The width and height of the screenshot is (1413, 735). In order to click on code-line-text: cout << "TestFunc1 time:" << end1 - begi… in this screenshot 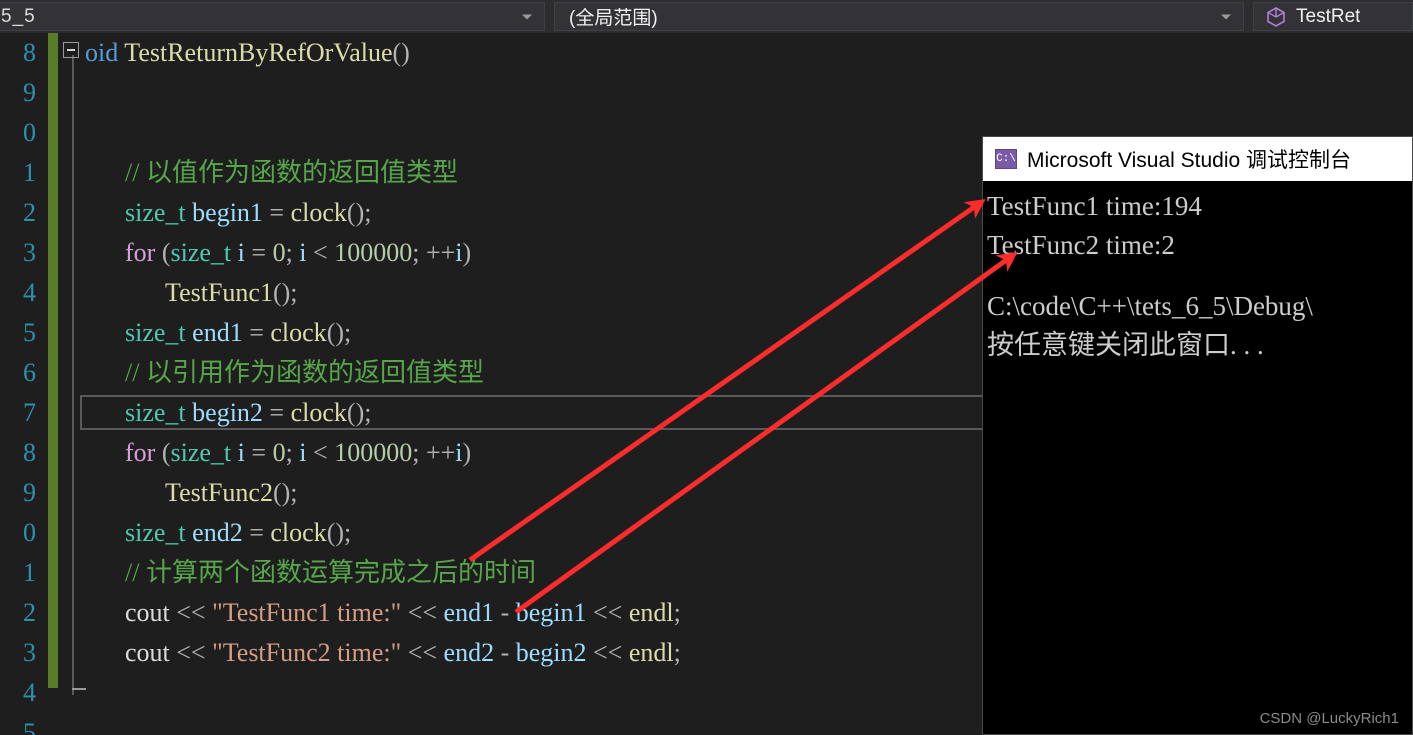, I will do `click(383, 613)`.